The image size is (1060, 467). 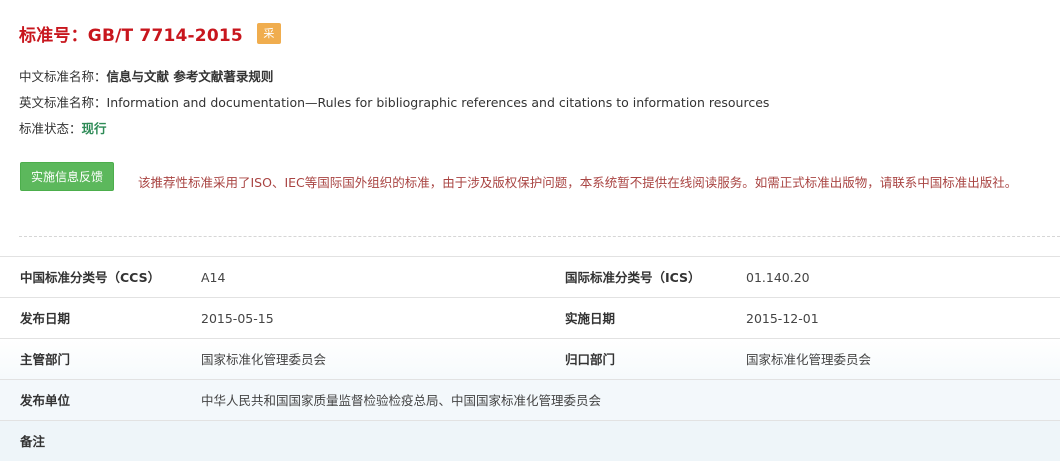 I want to click on status-label: 标准状态：, so click(x=50, y=128).